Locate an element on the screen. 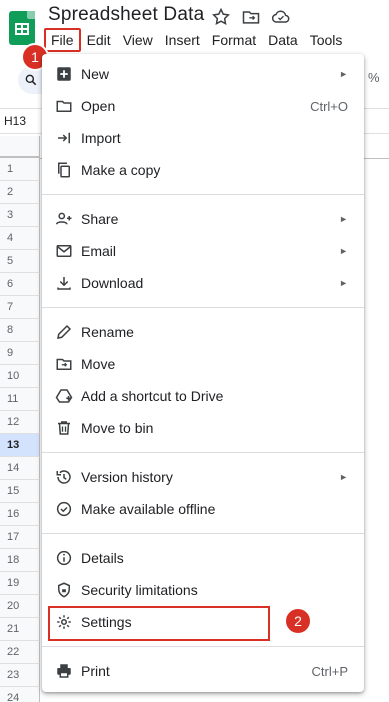 The image size is (389, 702). zoom-percent: % is located at coordinates (374, 77).